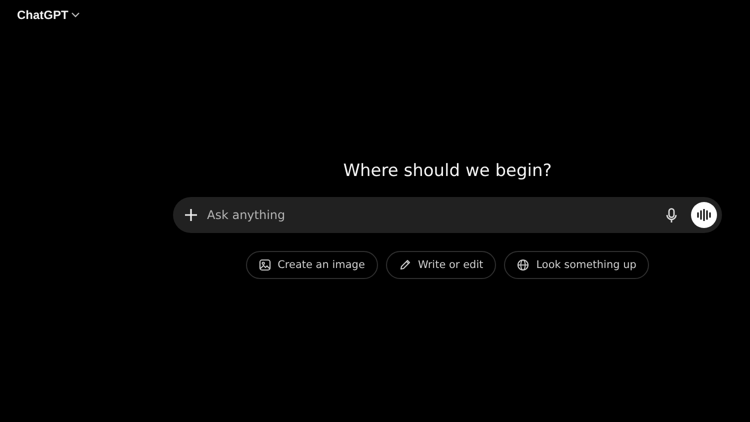 The height and width of the screenshot is (422, 750). Describe the element at coordinates (264, 265) in the screenshot. I see `image-icon` at that location.